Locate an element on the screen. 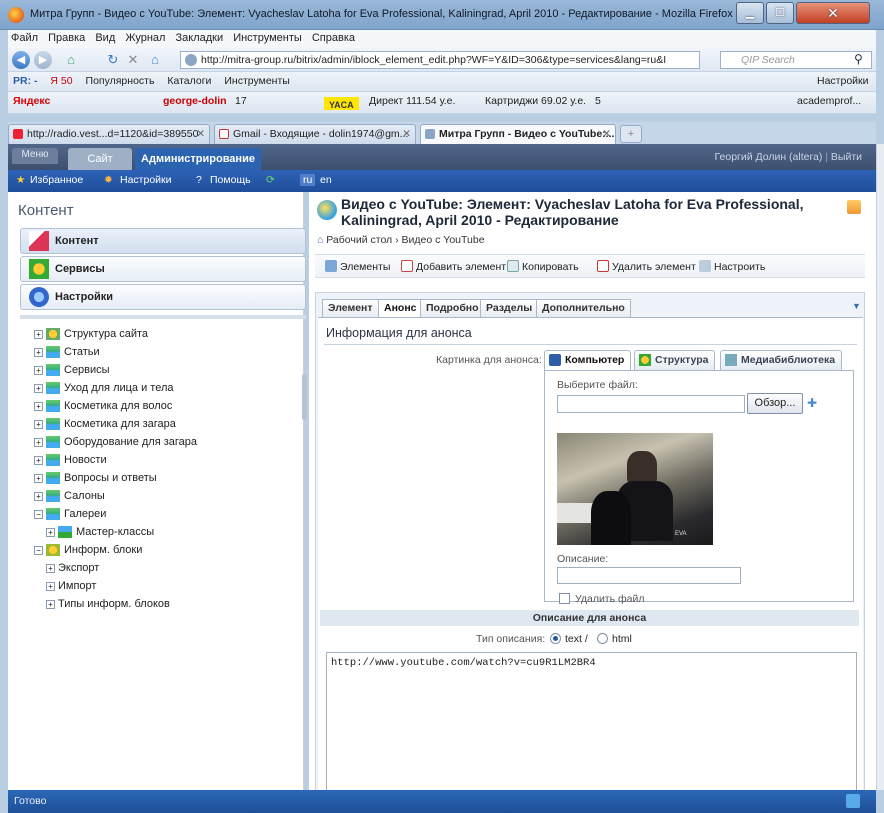  menu-settings-button: Настройки is located at coordinates (163, 297).